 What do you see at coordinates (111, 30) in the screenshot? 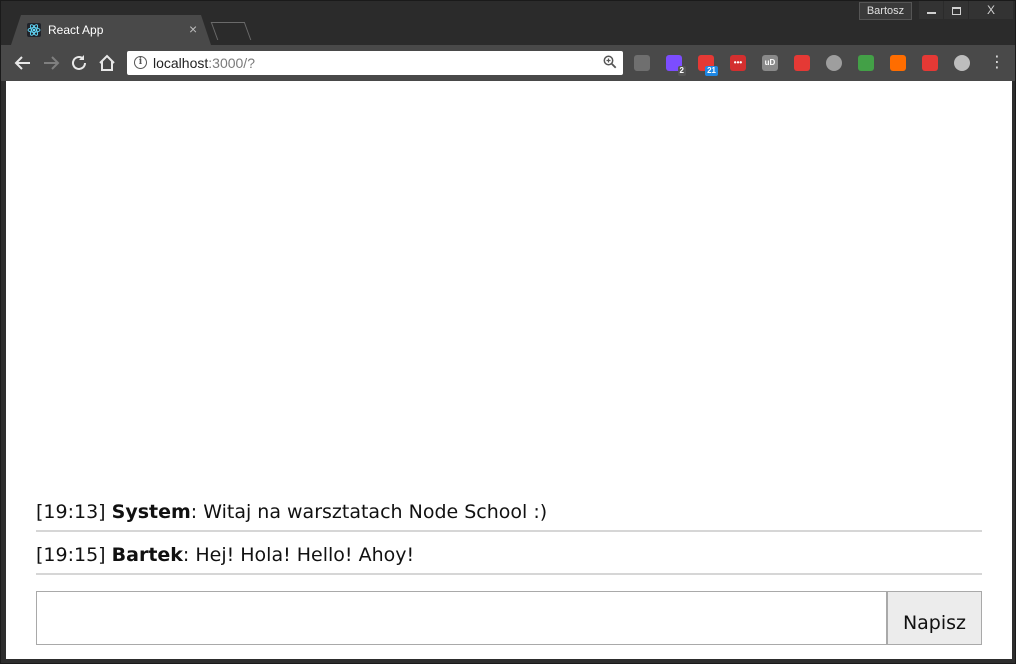
I see `tab-react-app: React App ×` at bounding box center [111, 30].